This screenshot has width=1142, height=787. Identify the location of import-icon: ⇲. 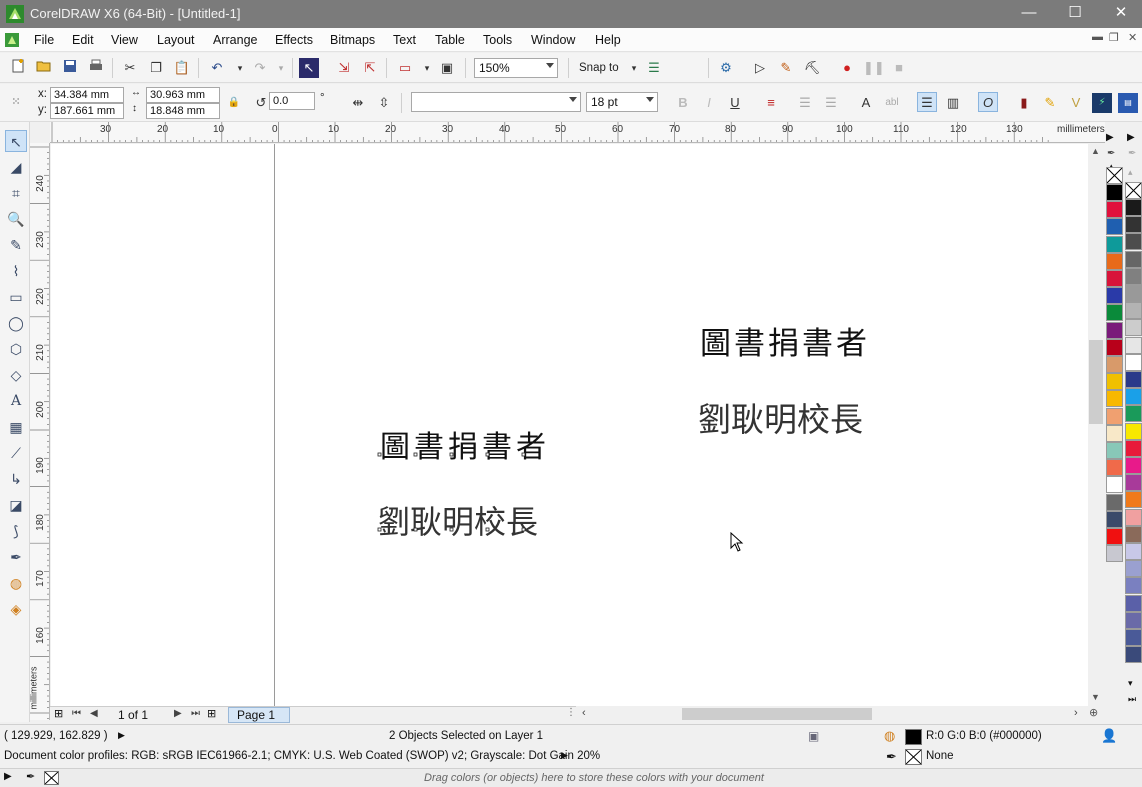
(344, 68).